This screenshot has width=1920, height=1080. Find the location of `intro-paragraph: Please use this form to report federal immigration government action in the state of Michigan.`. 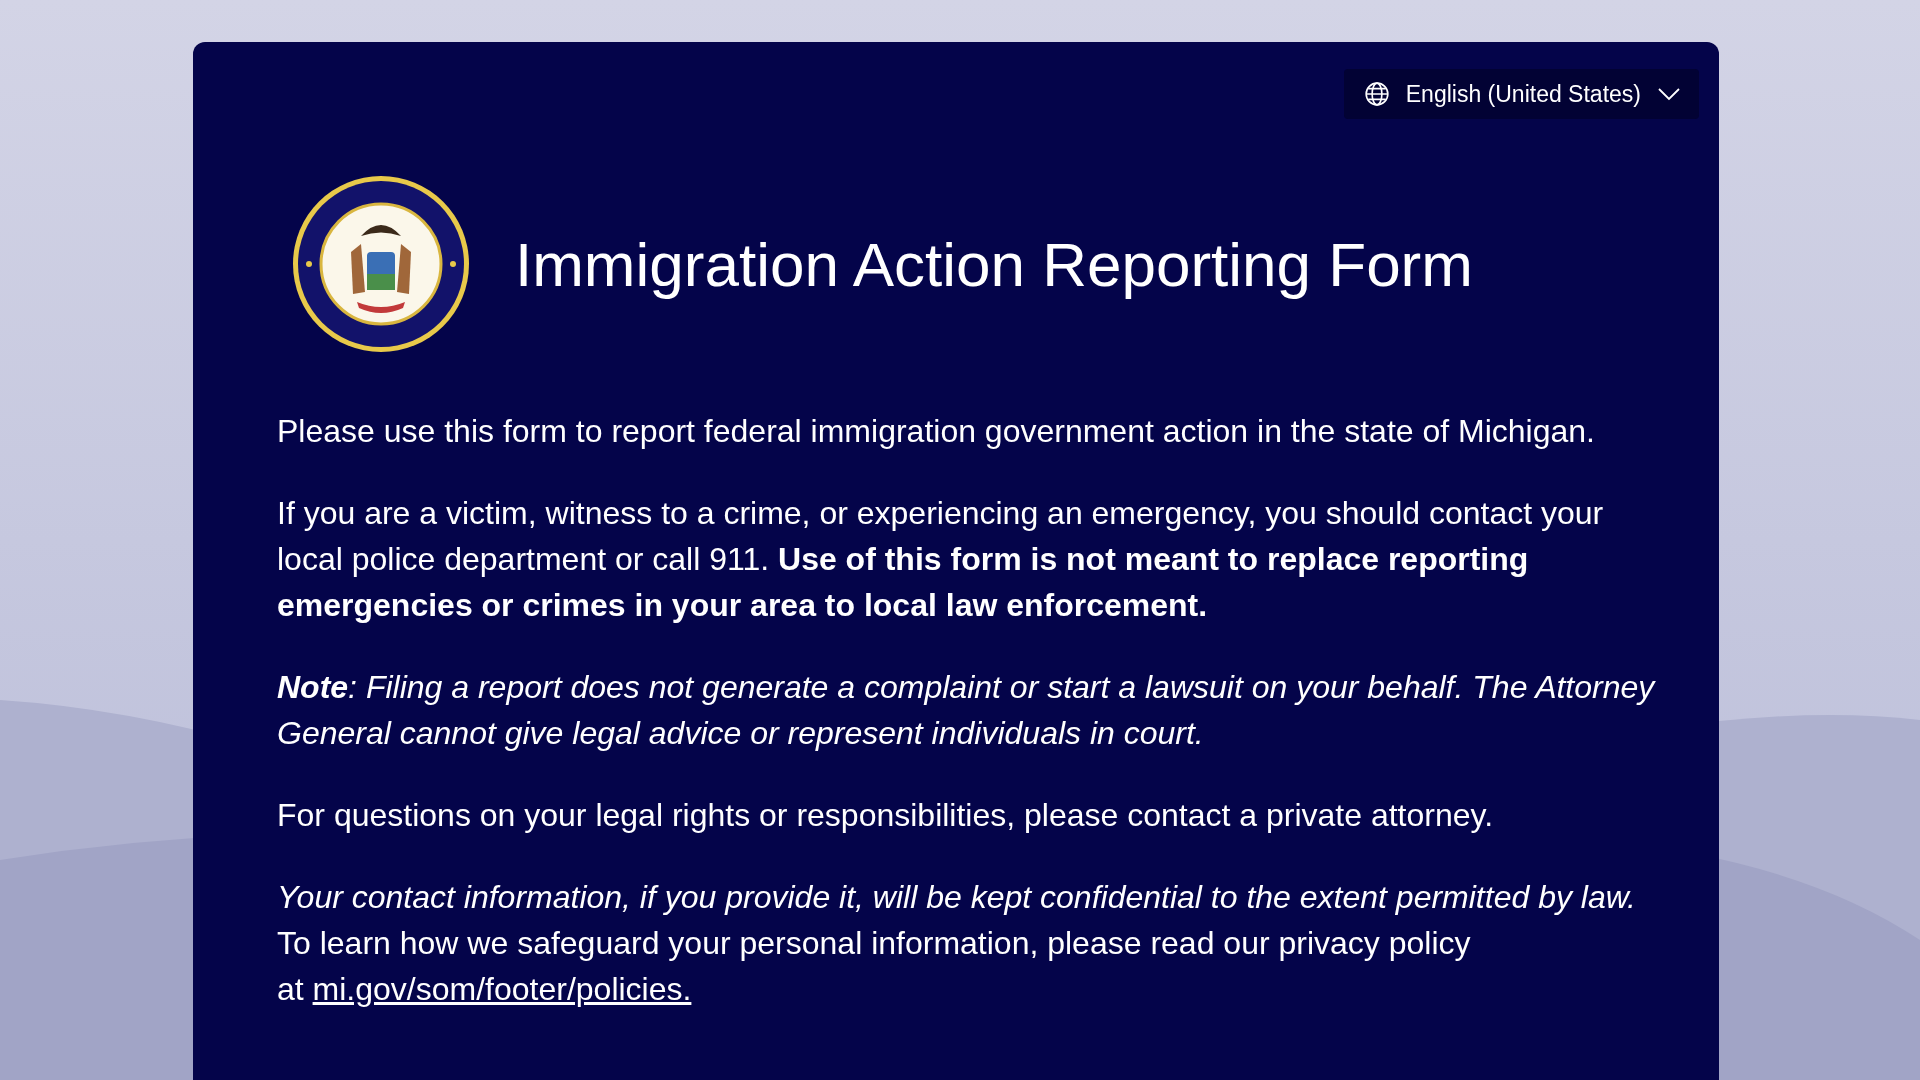

intro-paragraph: Please use this form to report federal immigration government action in the state of Michigan. is located at coordinates (936, 431).